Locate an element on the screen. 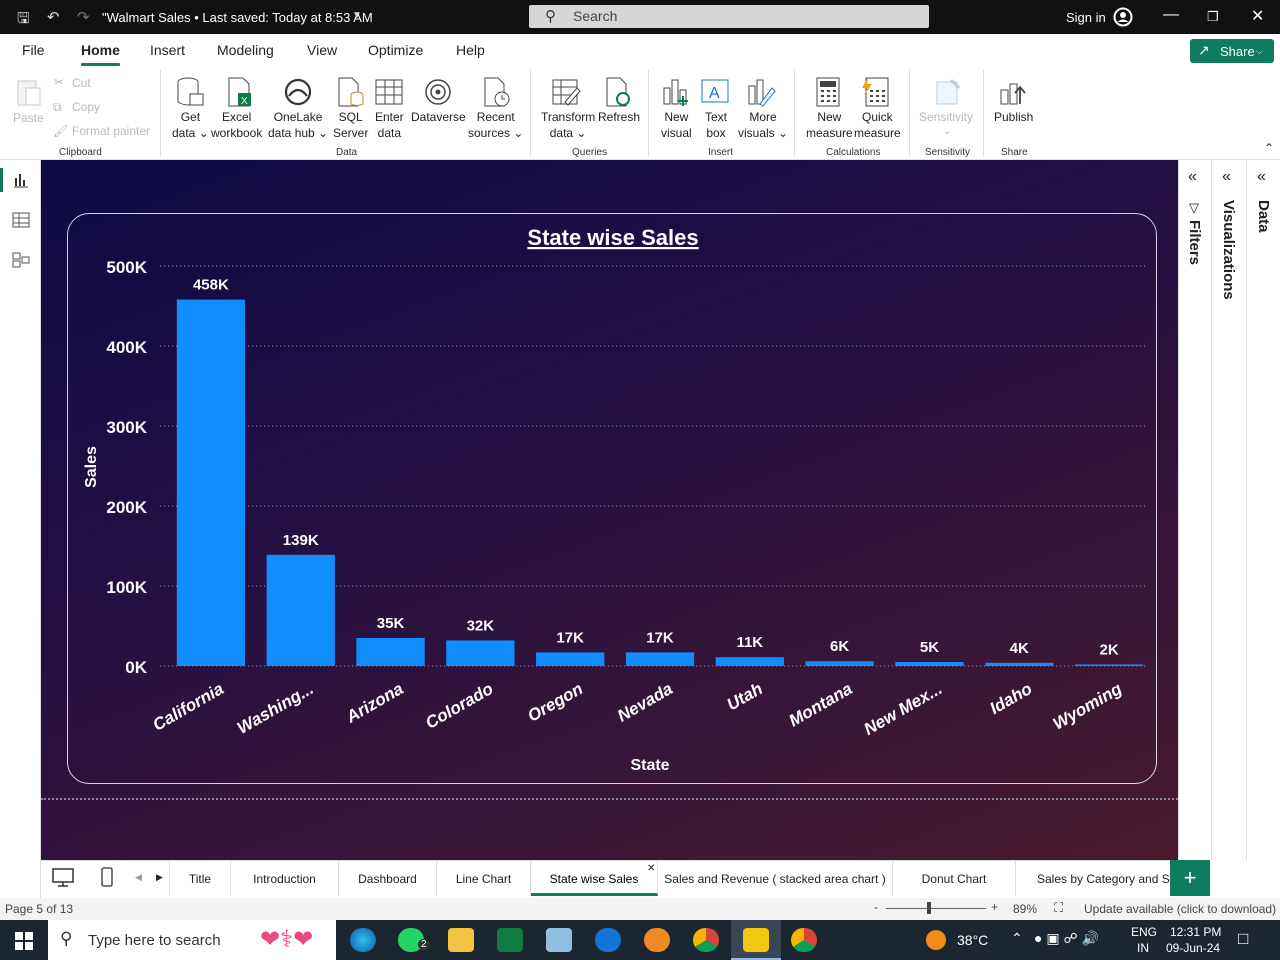 The image size is (1280, 960). excel-workbook-button: Excel workbook is located at coordinates (236, 125).